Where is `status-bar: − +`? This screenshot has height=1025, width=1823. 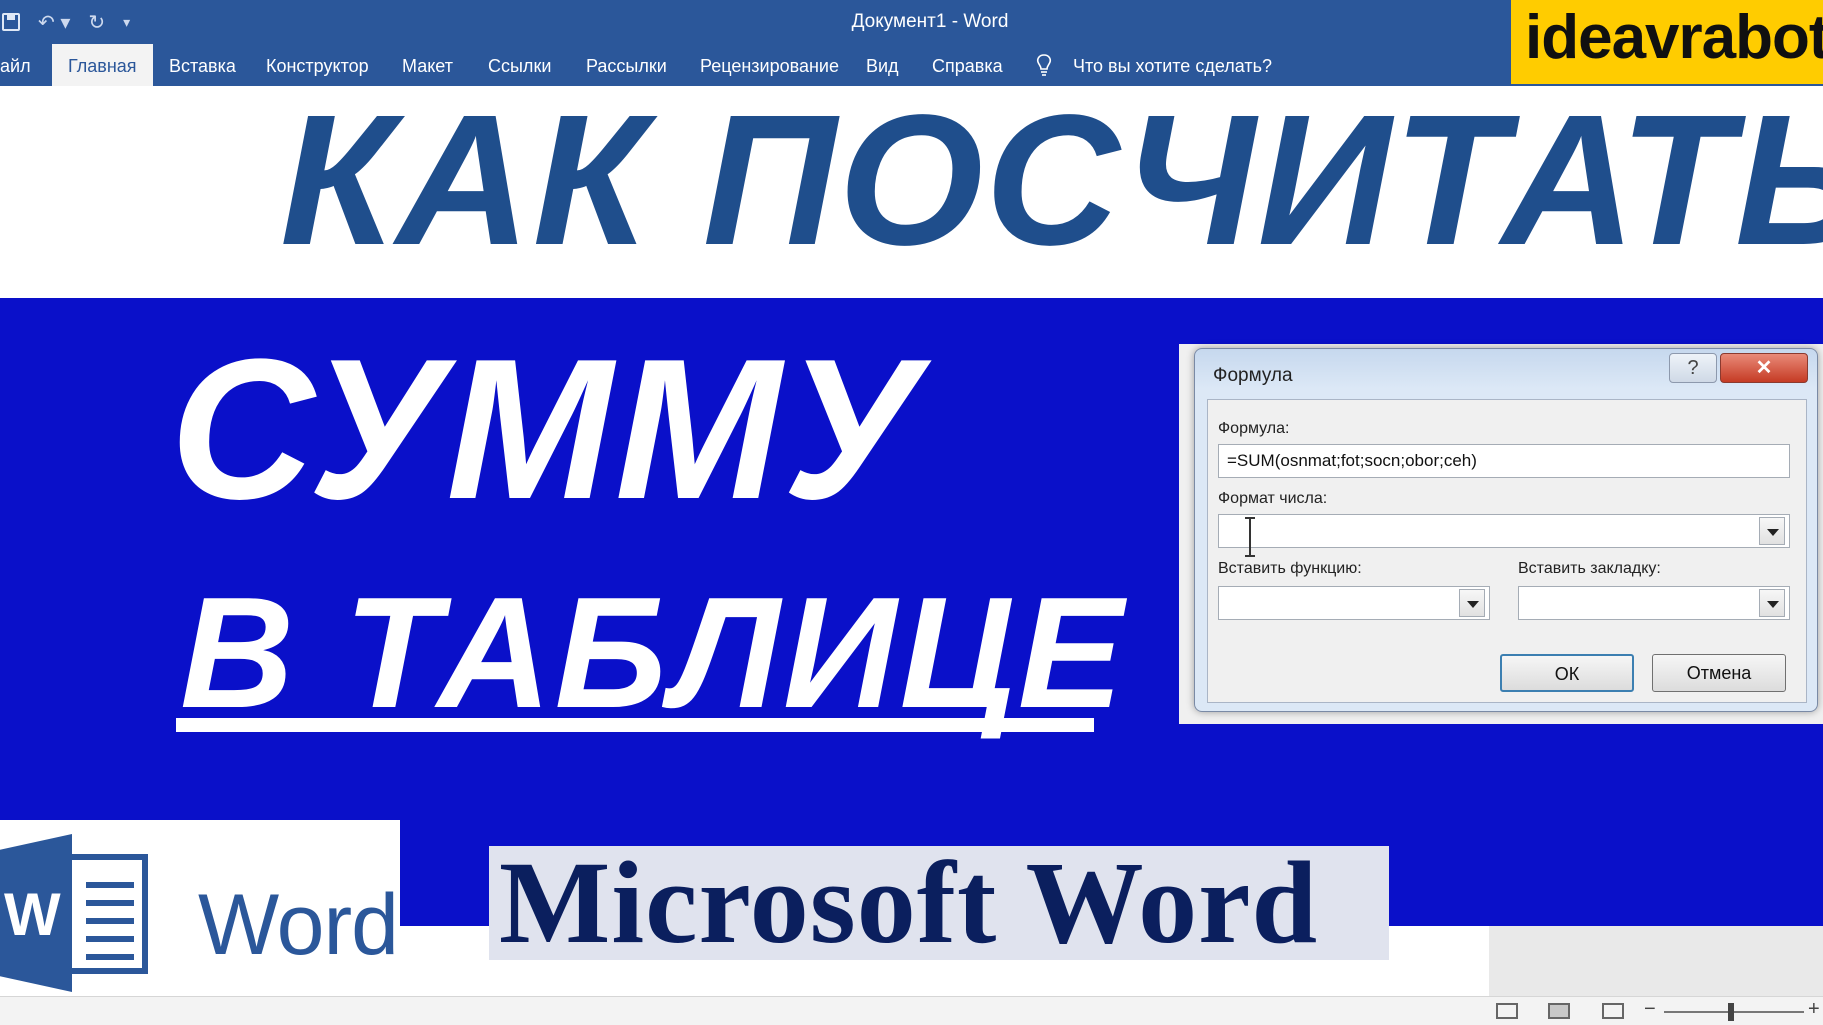 status-bar: − + is located at coordinates (911, 1010).